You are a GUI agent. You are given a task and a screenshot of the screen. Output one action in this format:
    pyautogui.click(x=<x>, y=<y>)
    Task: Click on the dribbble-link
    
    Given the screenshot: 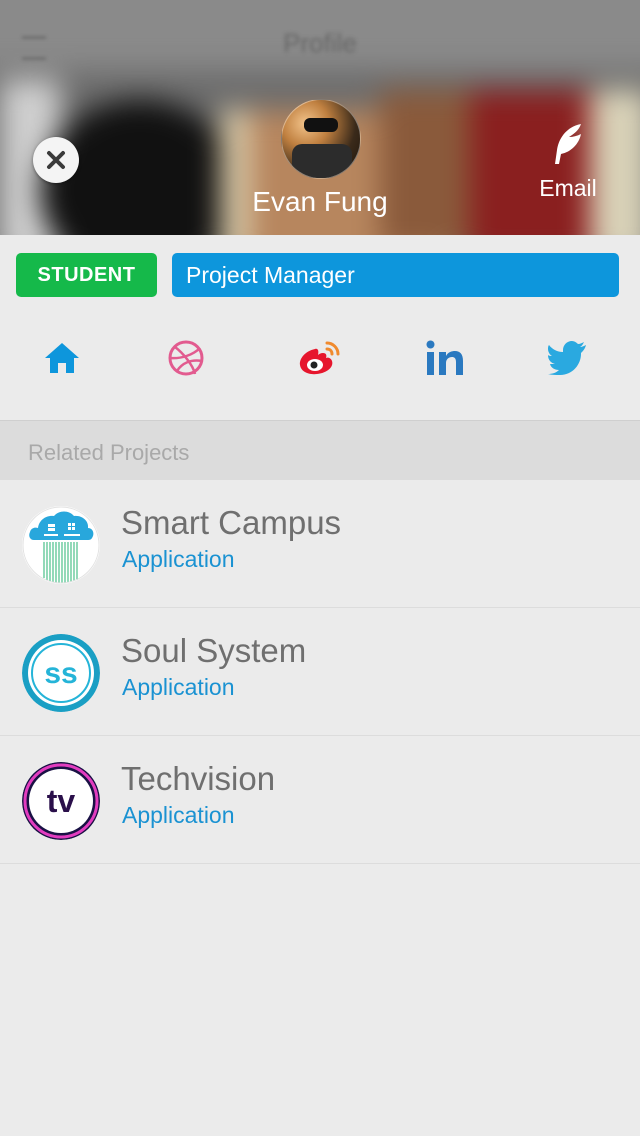 What is the action you would take?
    pyautogui.click(x=186, y=358)
    